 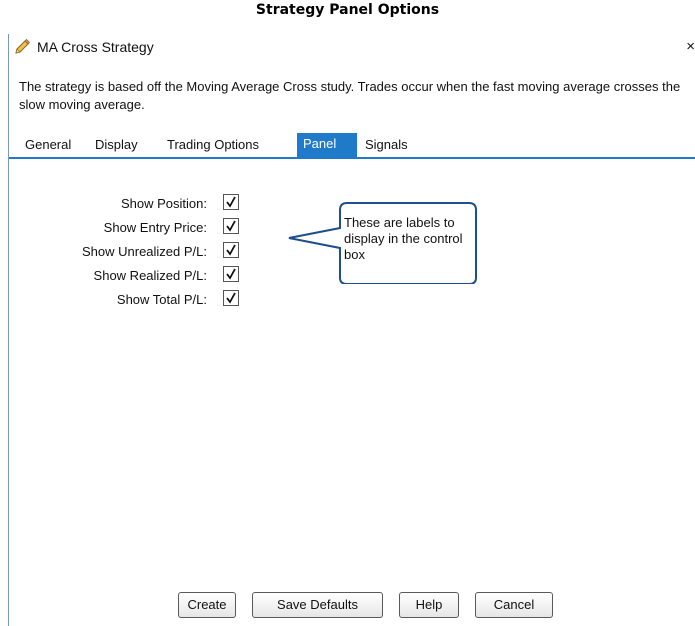 What do you see at coordinates (95, 47) in the screenshot?
I see `window-title: MA Cross Strategy` at bounding box center [95, 47].